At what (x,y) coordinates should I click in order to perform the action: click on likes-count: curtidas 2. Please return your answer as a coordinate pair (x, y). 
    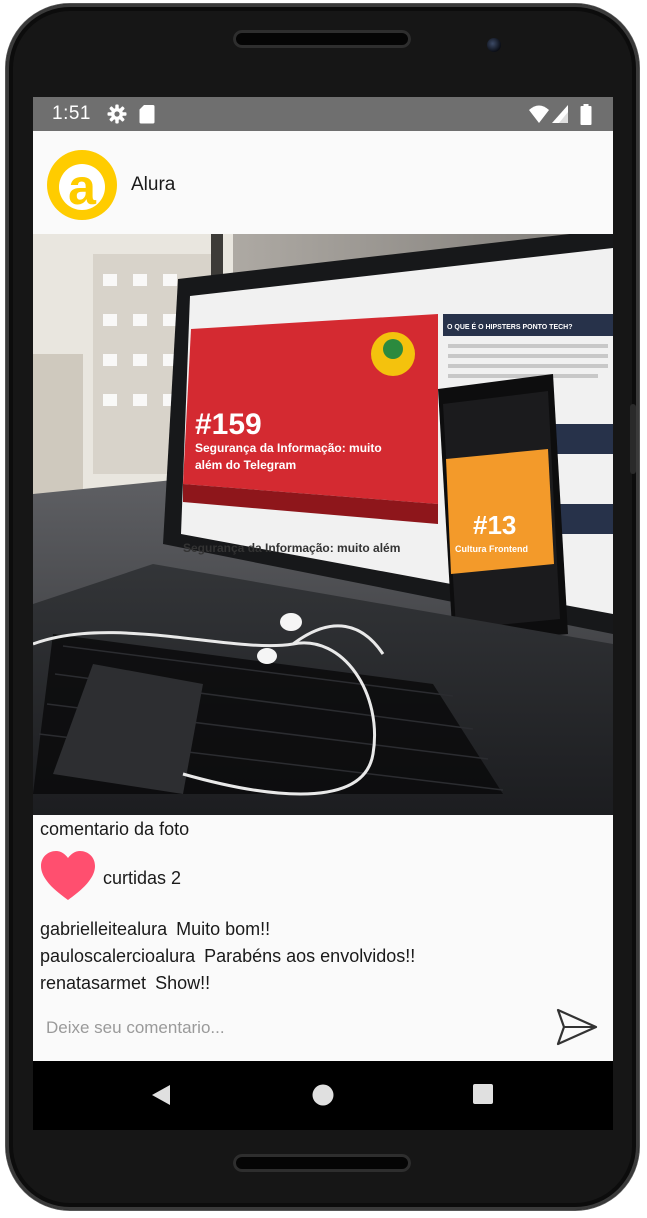
    Looking at the image, I should click on (142, 878).